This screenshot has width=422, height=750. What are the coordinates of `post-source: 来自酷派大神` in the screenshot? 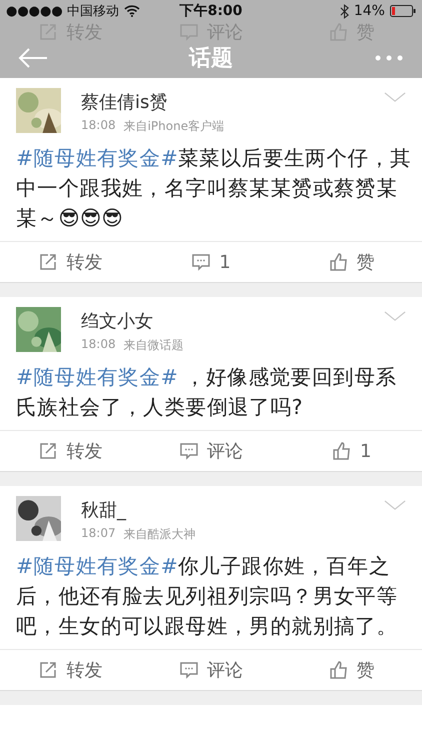 It's located at (160, 534).